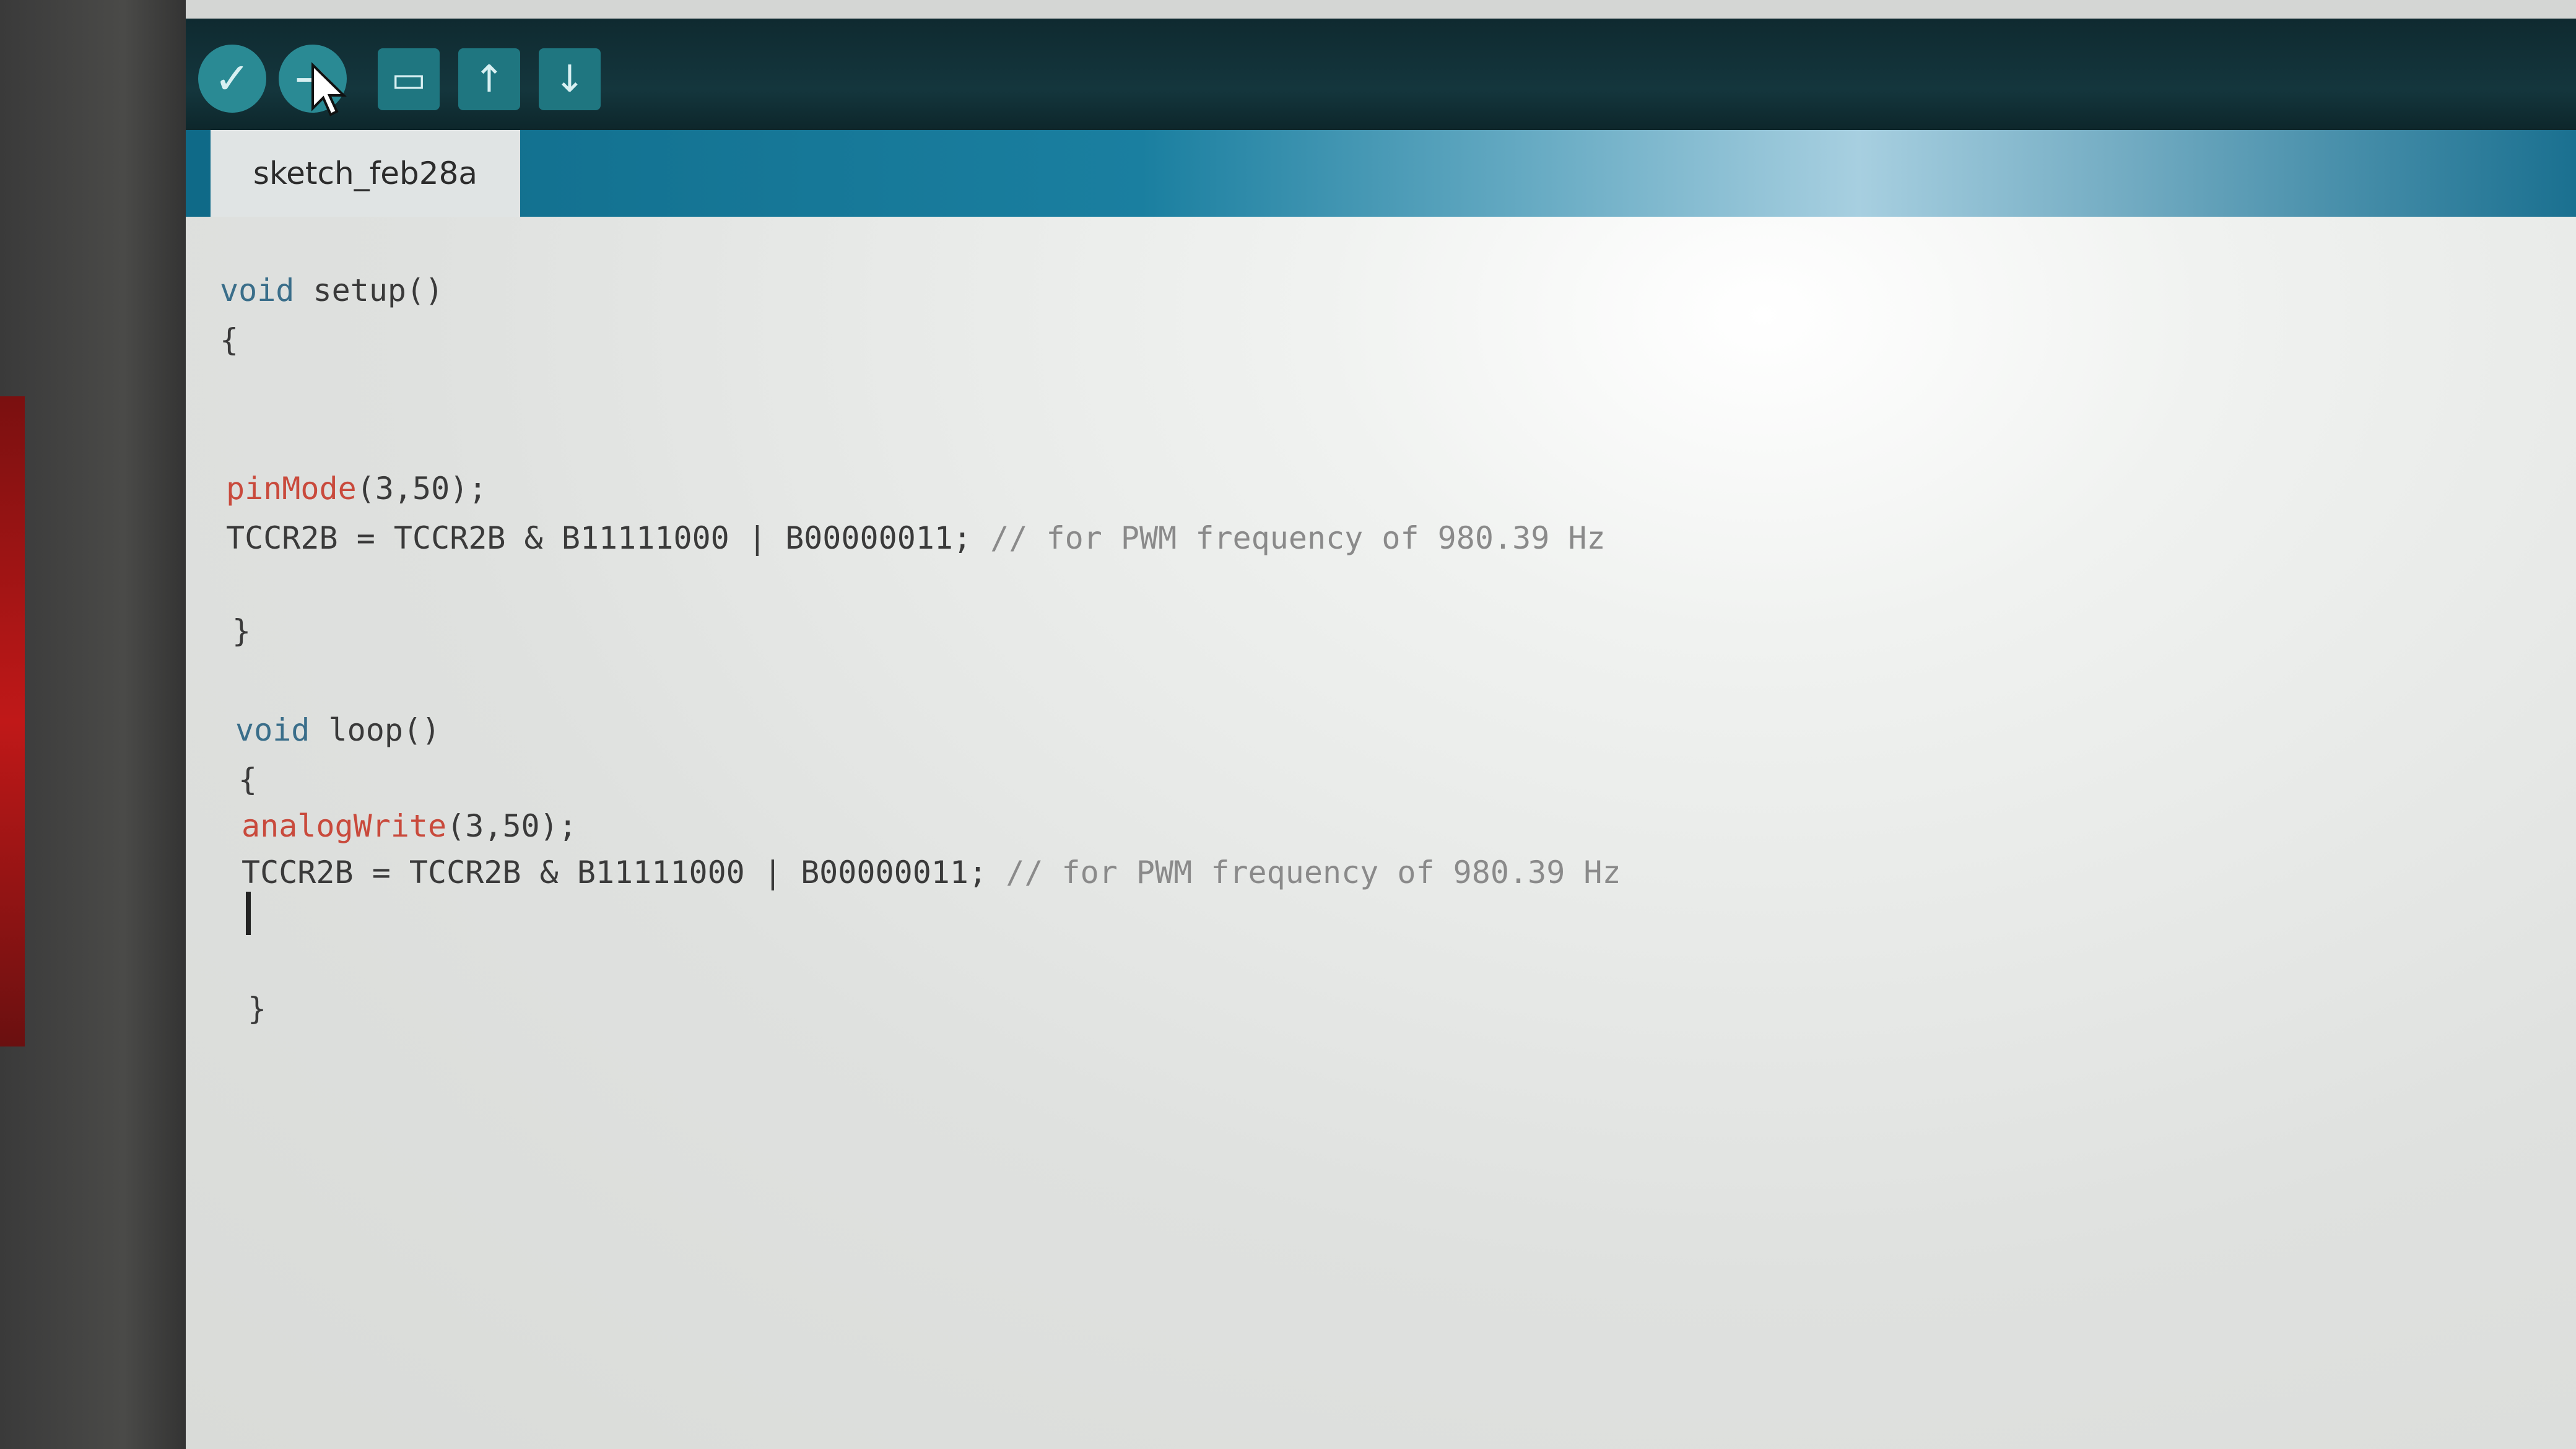 The height and width of the screenshot is (1449, 2576). What do you see at coordinates (1381, 173) in the screenshot?
I see `tab-bar: sketch_feb28a` at bounding box center [1381, 173].